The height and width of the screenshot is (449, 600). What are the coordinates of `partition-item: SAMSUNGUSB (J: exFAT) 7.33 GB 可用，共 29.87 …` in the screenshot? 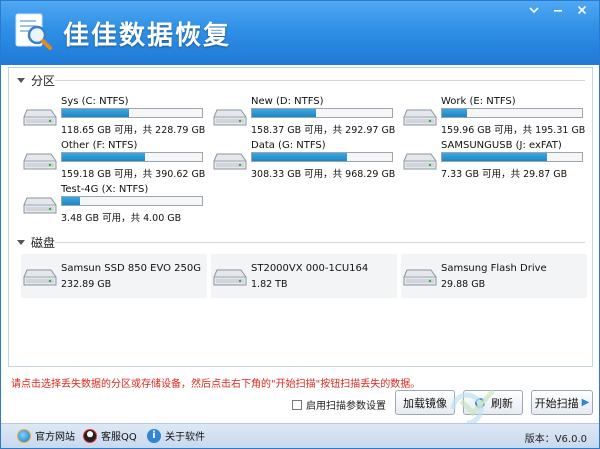 It's located at (494, 160).